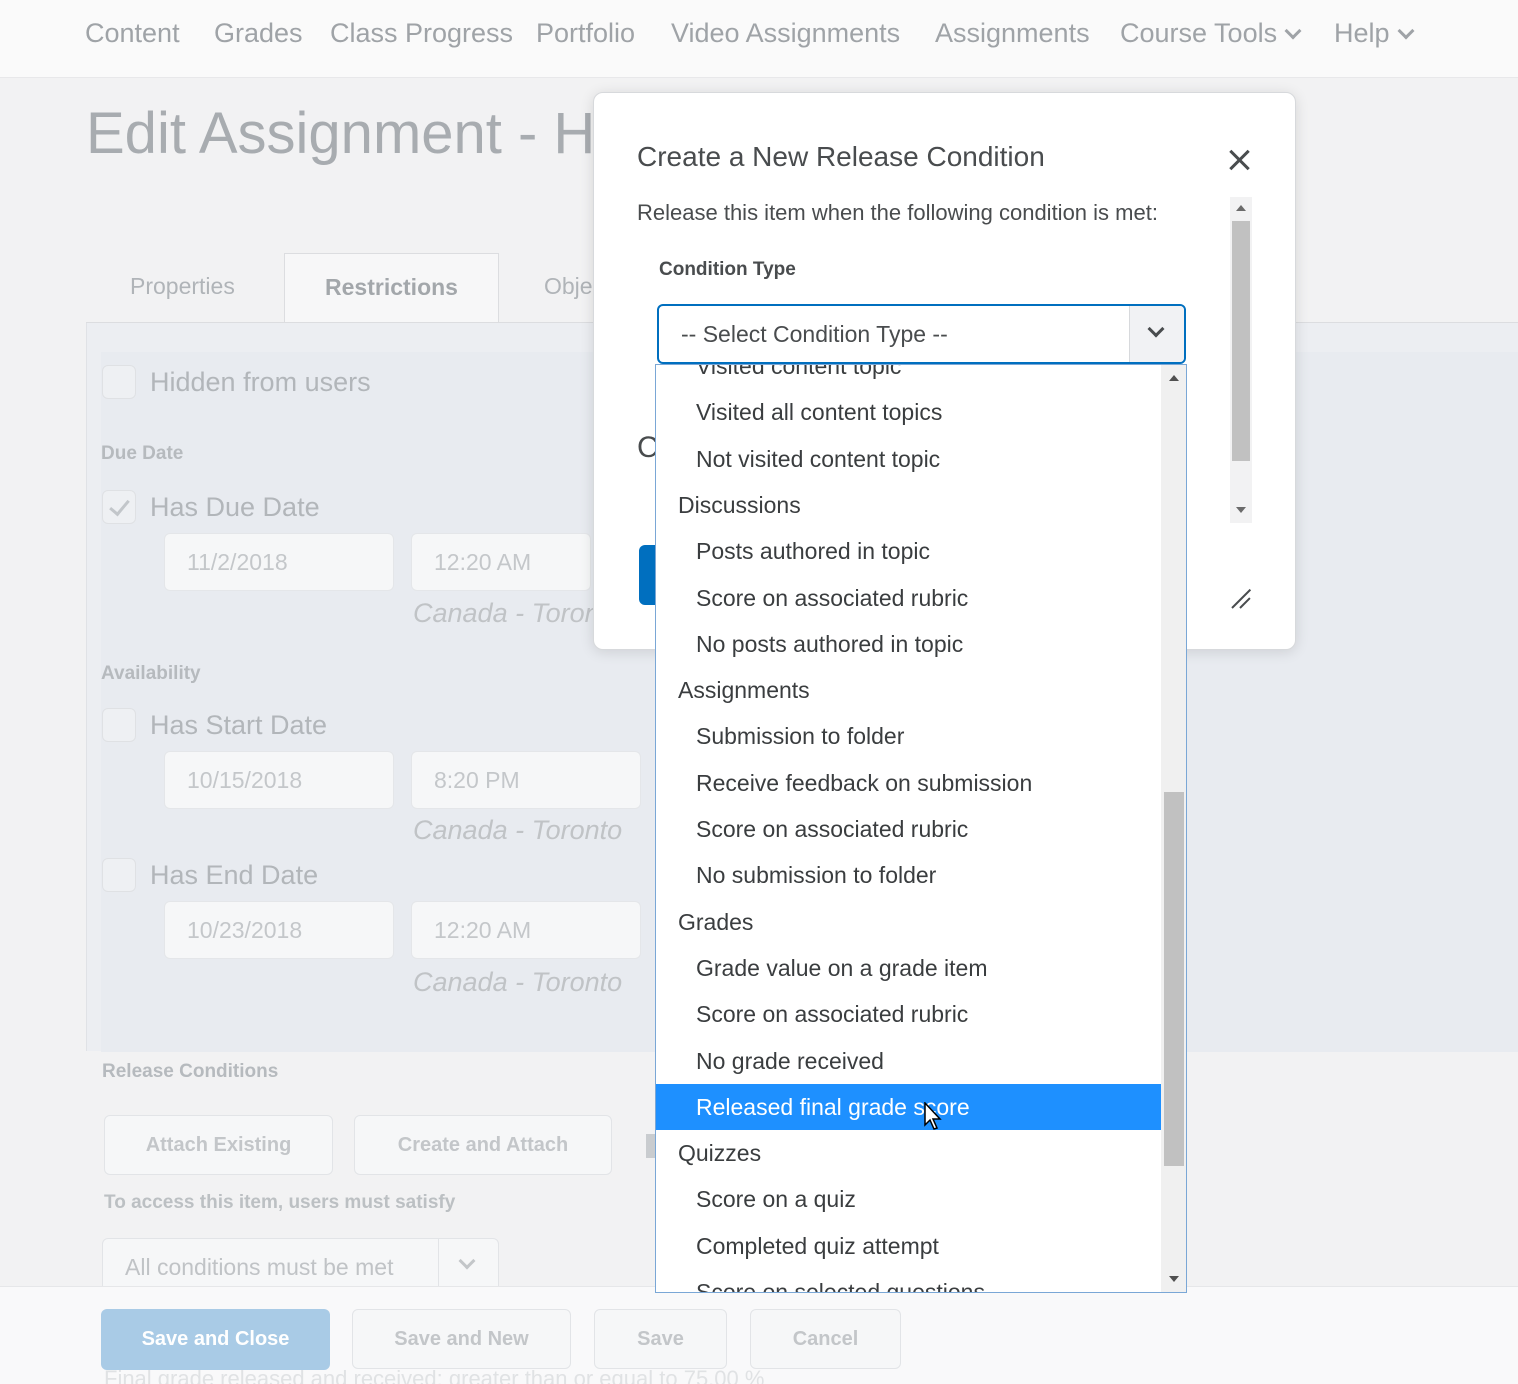 This screenshot has width=1518, height=1384. I want to click on nav-assignments: Assignments, so click(1012, 33).